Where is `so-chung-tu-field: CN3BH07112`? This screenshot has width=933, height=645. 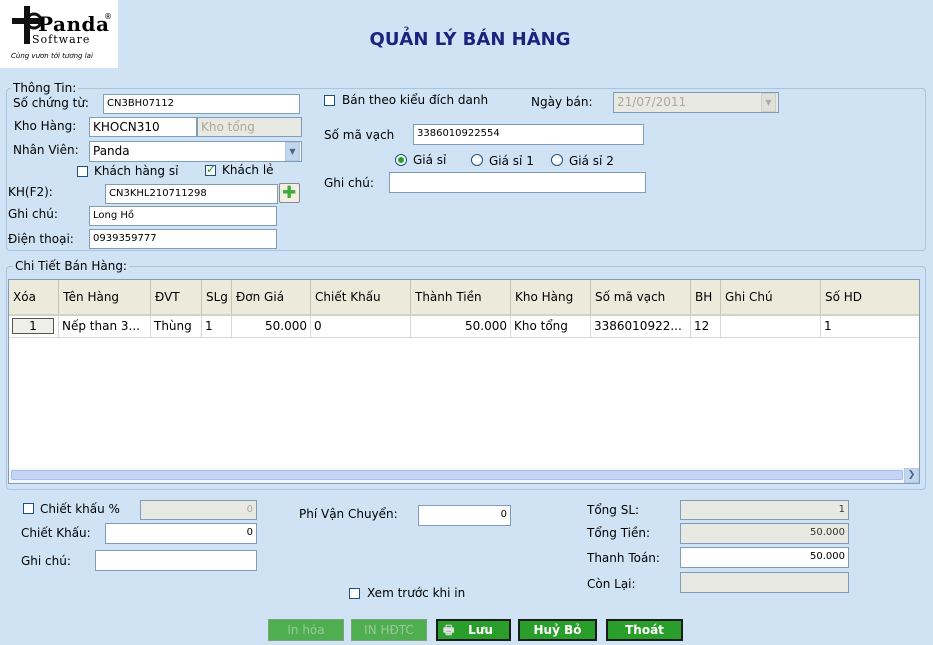
so-chung-tu-field: CN3BH07112 is located at coordinates (201, 104).